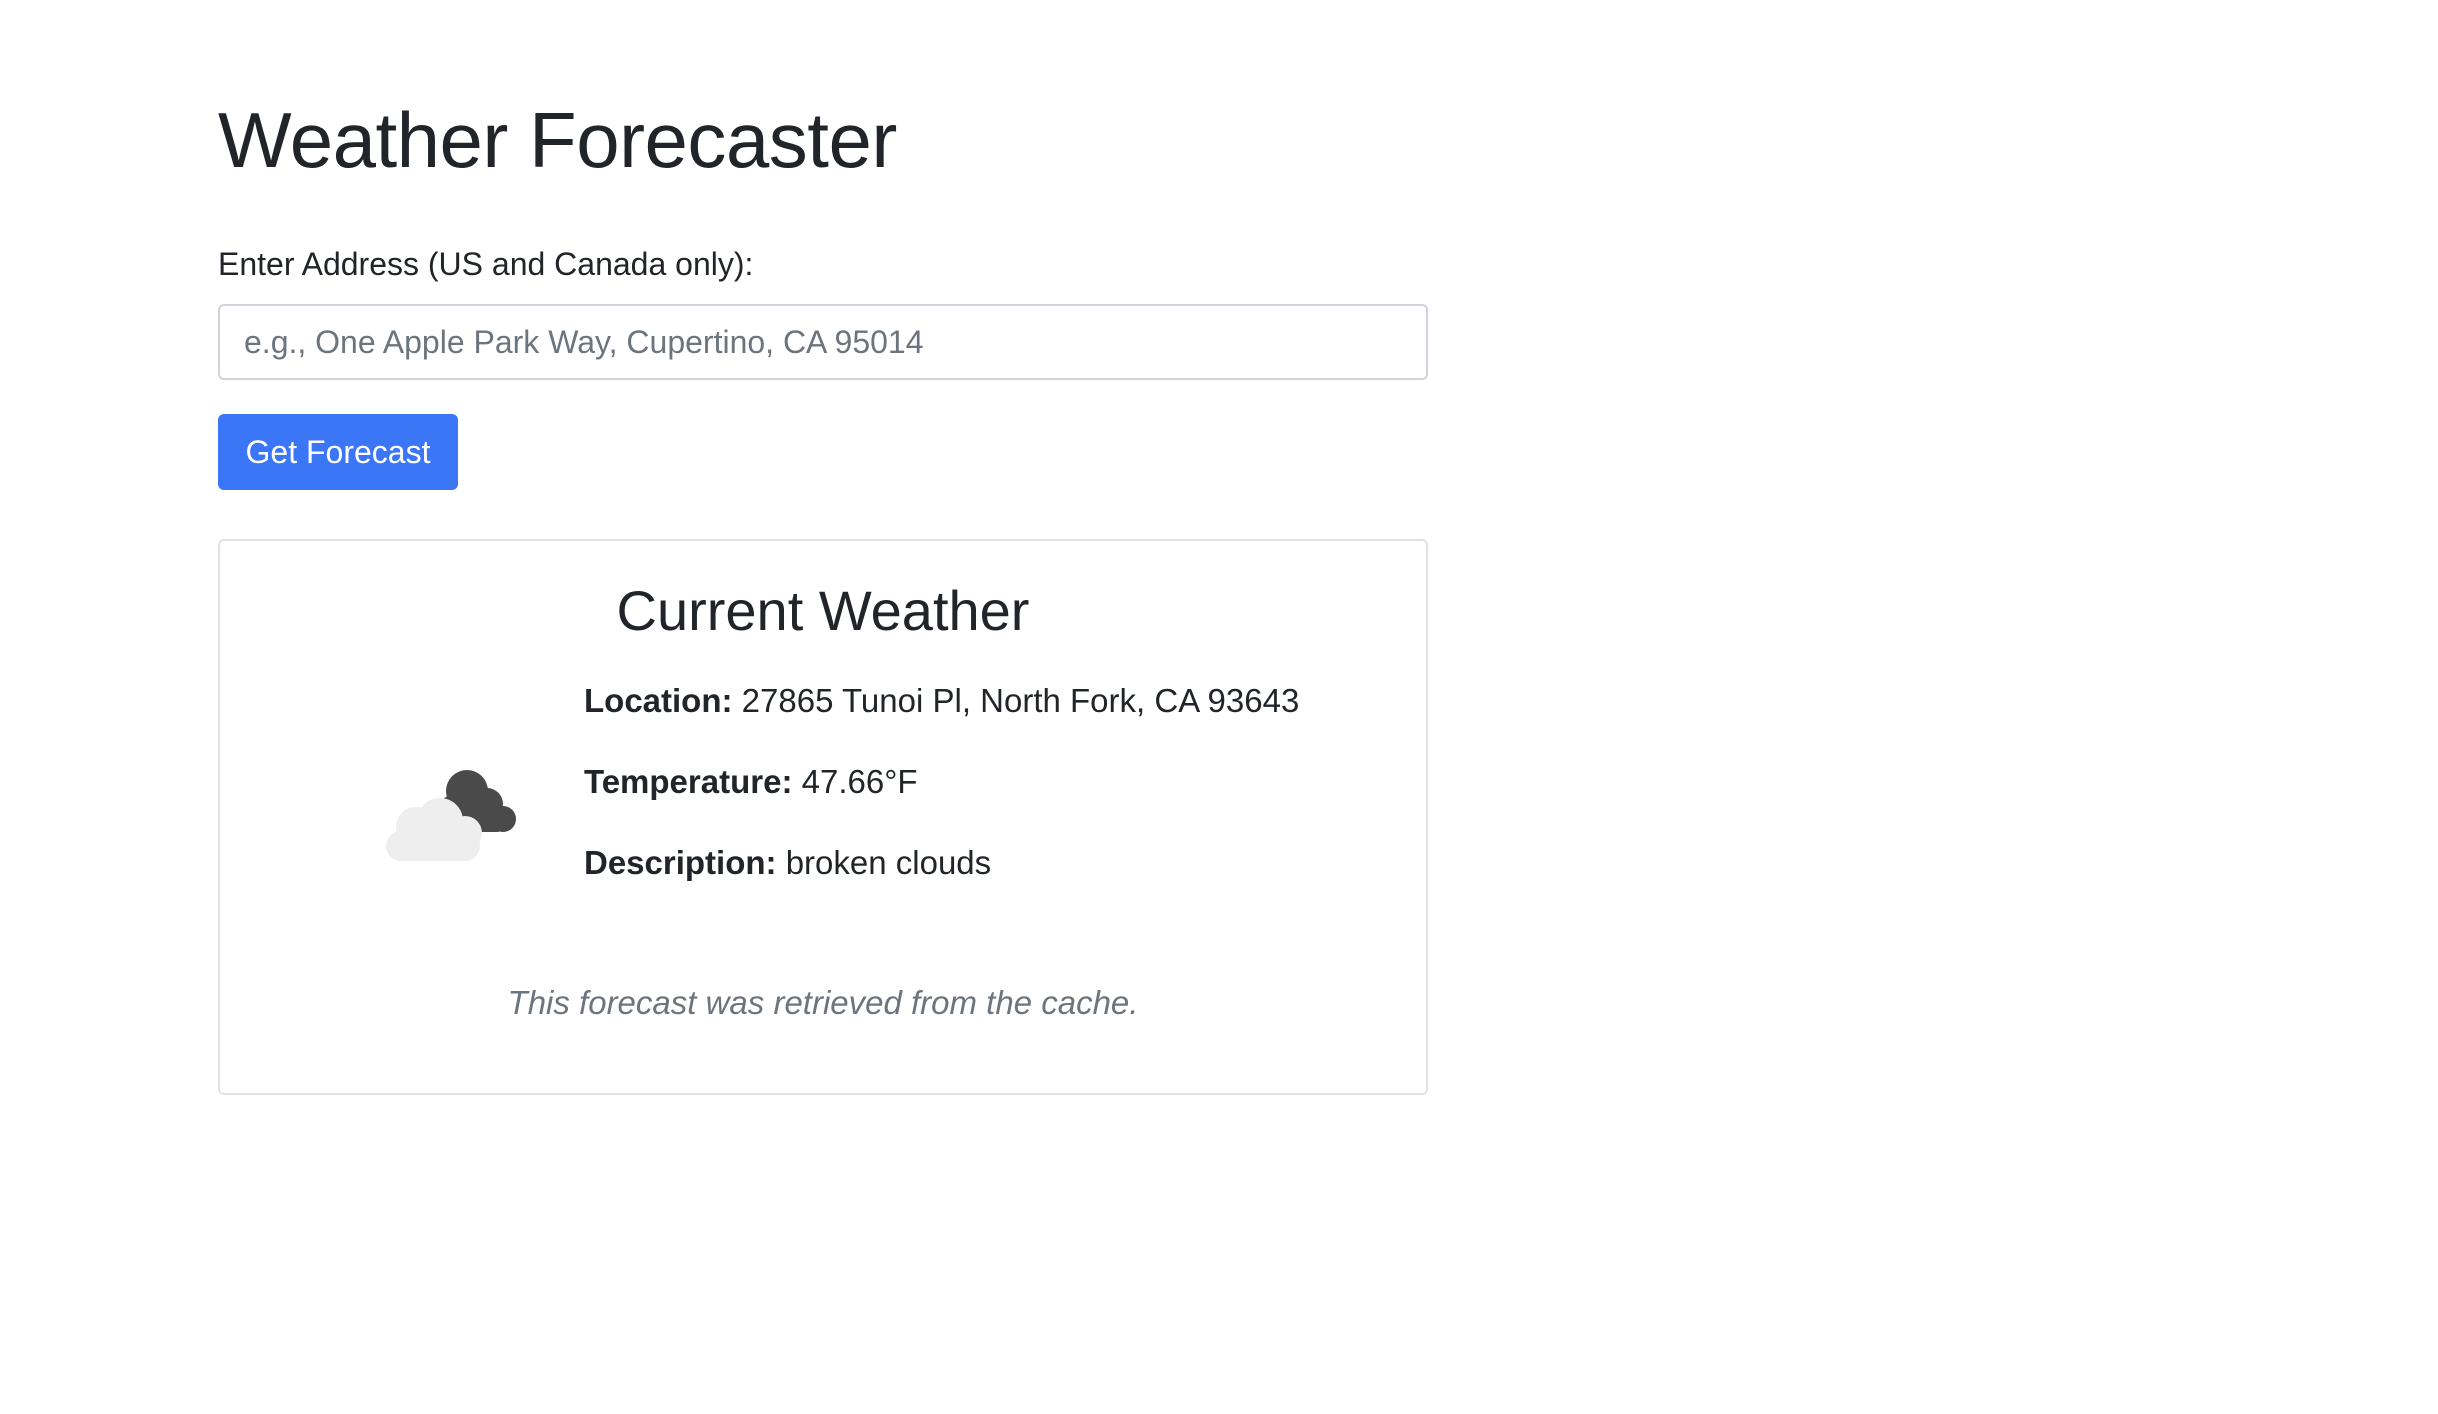 The width and height of the screenshot is (2438, 1414). I want to click on location-value: 27865 Tunoi Pl, North Fork, CA 93643, so click(1020, 700).